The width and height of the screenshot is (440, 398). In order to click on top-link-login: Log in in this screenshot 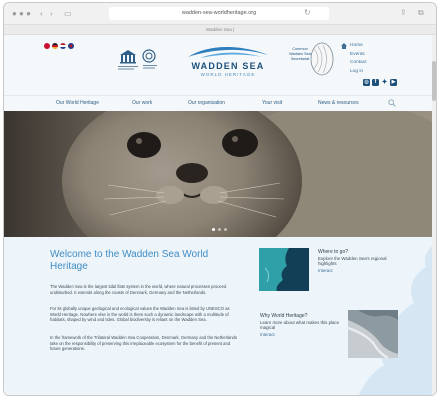, I will do `click(358, 72)`.